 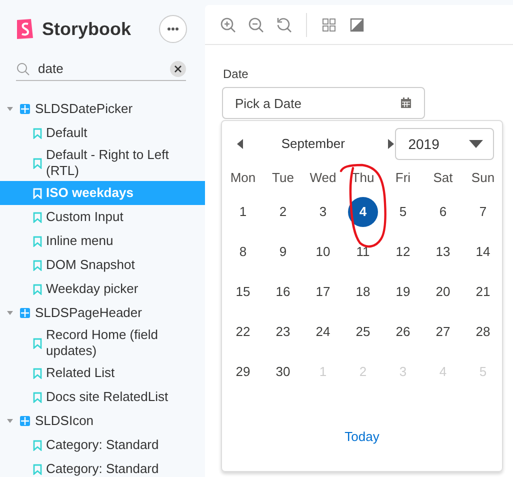 I want to click on grid-button, so click(x=329, y=24).